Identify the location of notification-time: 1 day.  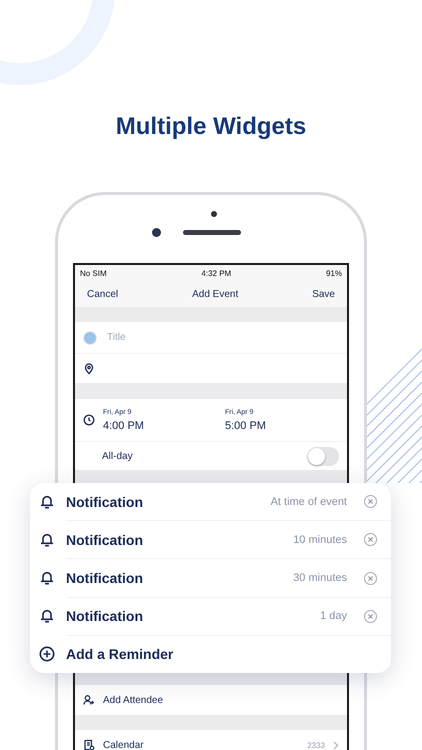
(333, 616).